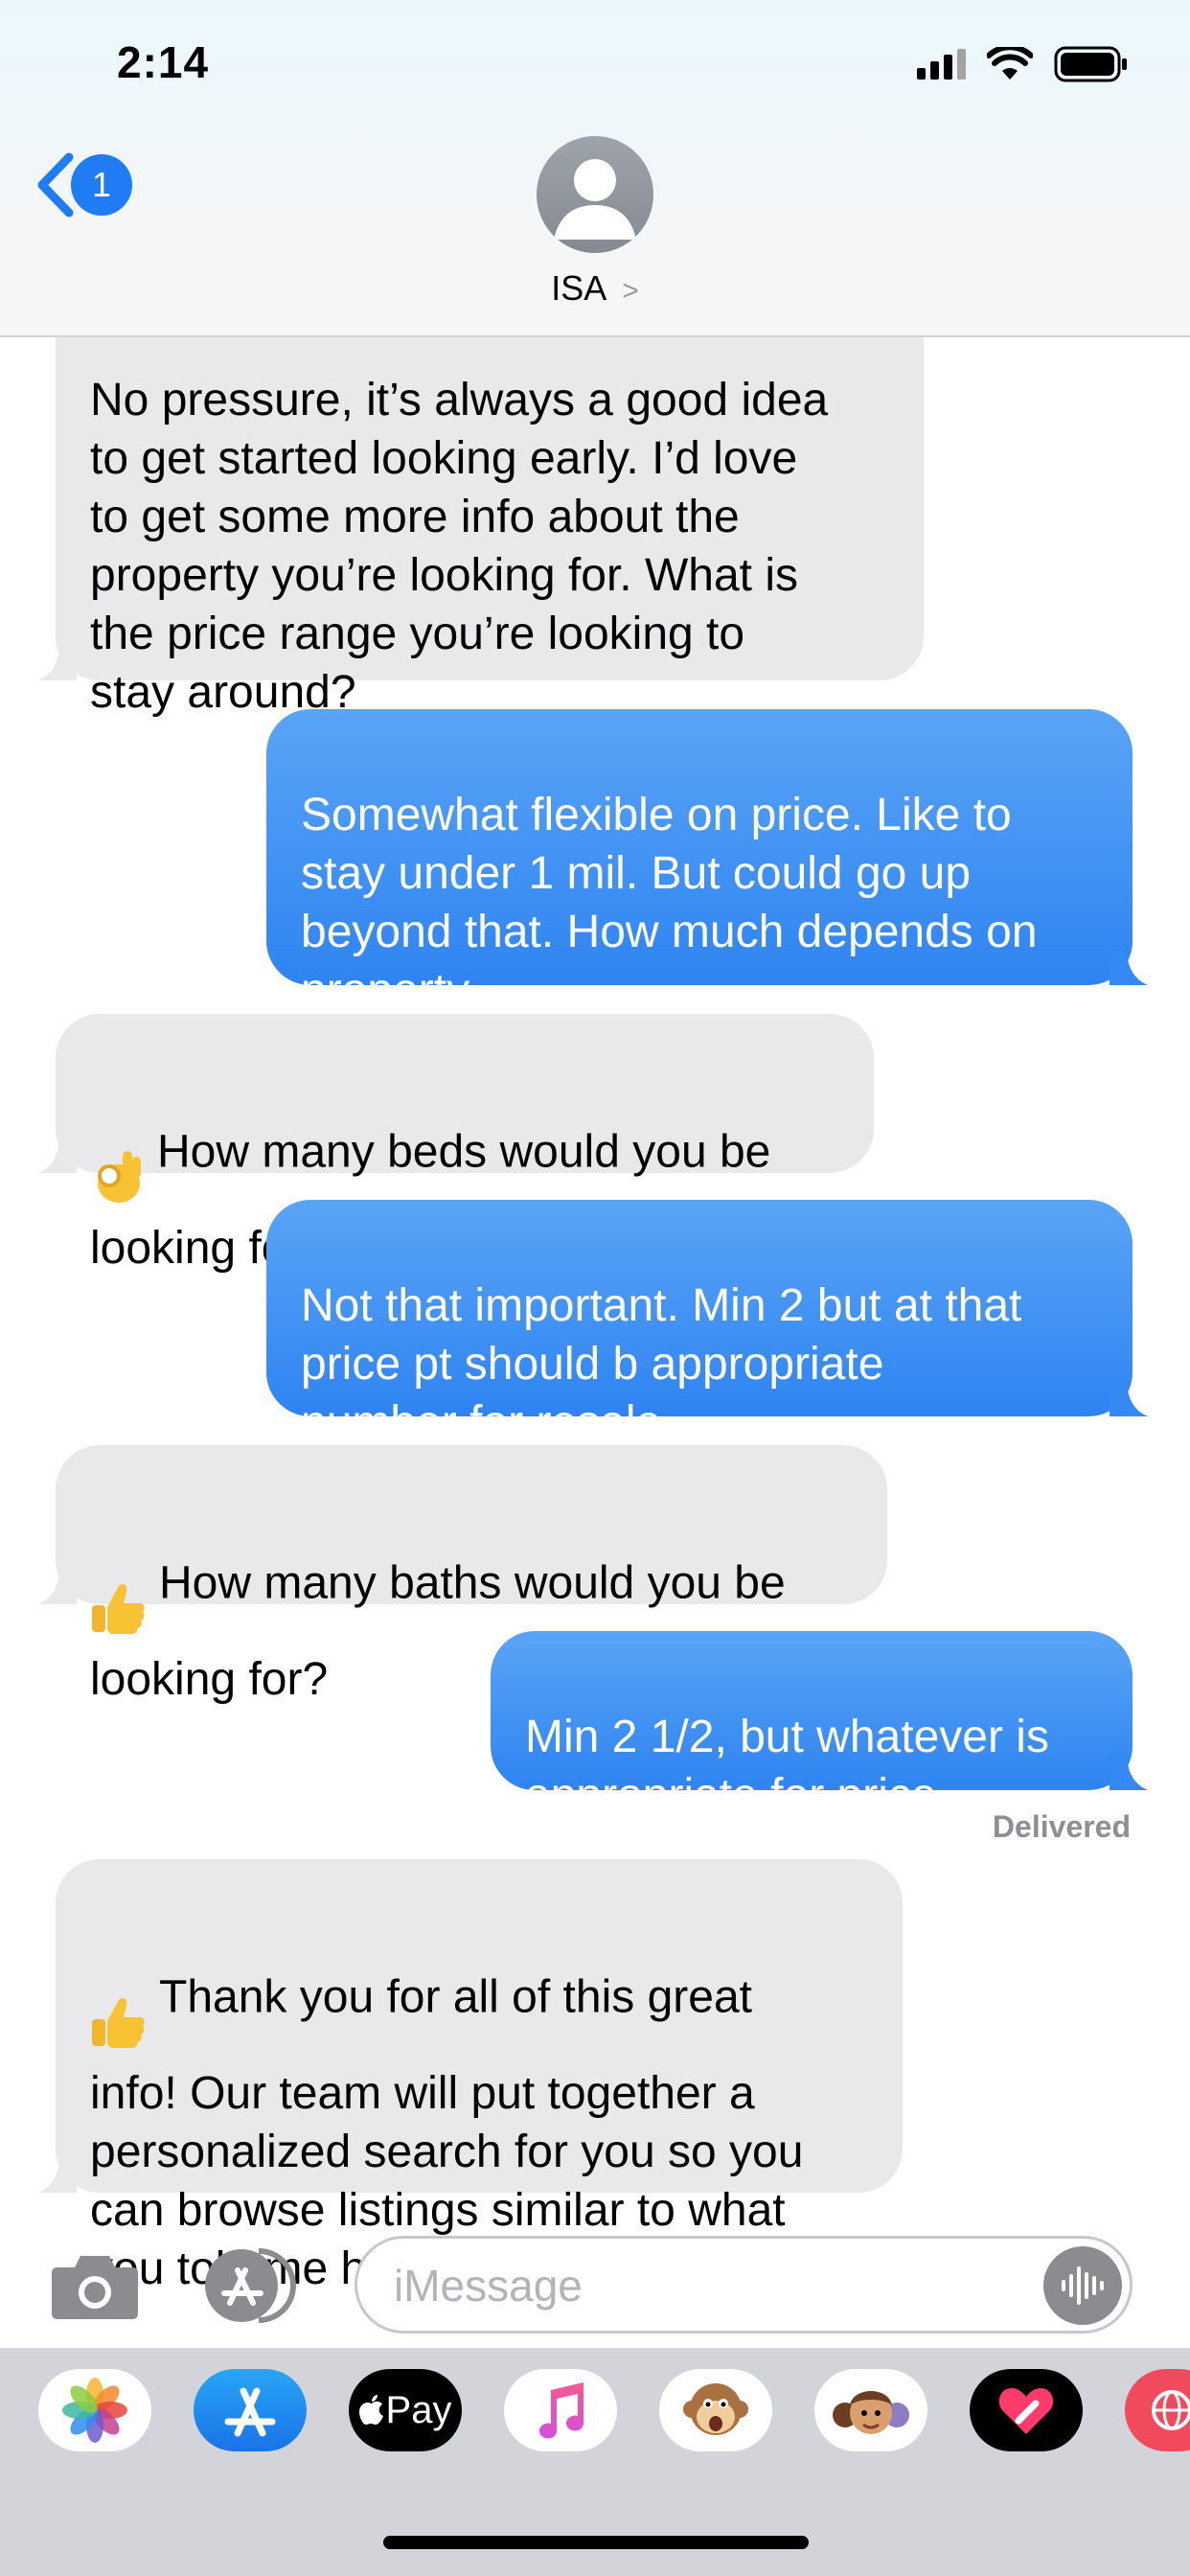 The width and height of the screenshot is (1190, 2576). Describe the element at coordinates (419, 2409) in the screenshot. I see `apple-pay-label: Pay` at that location.